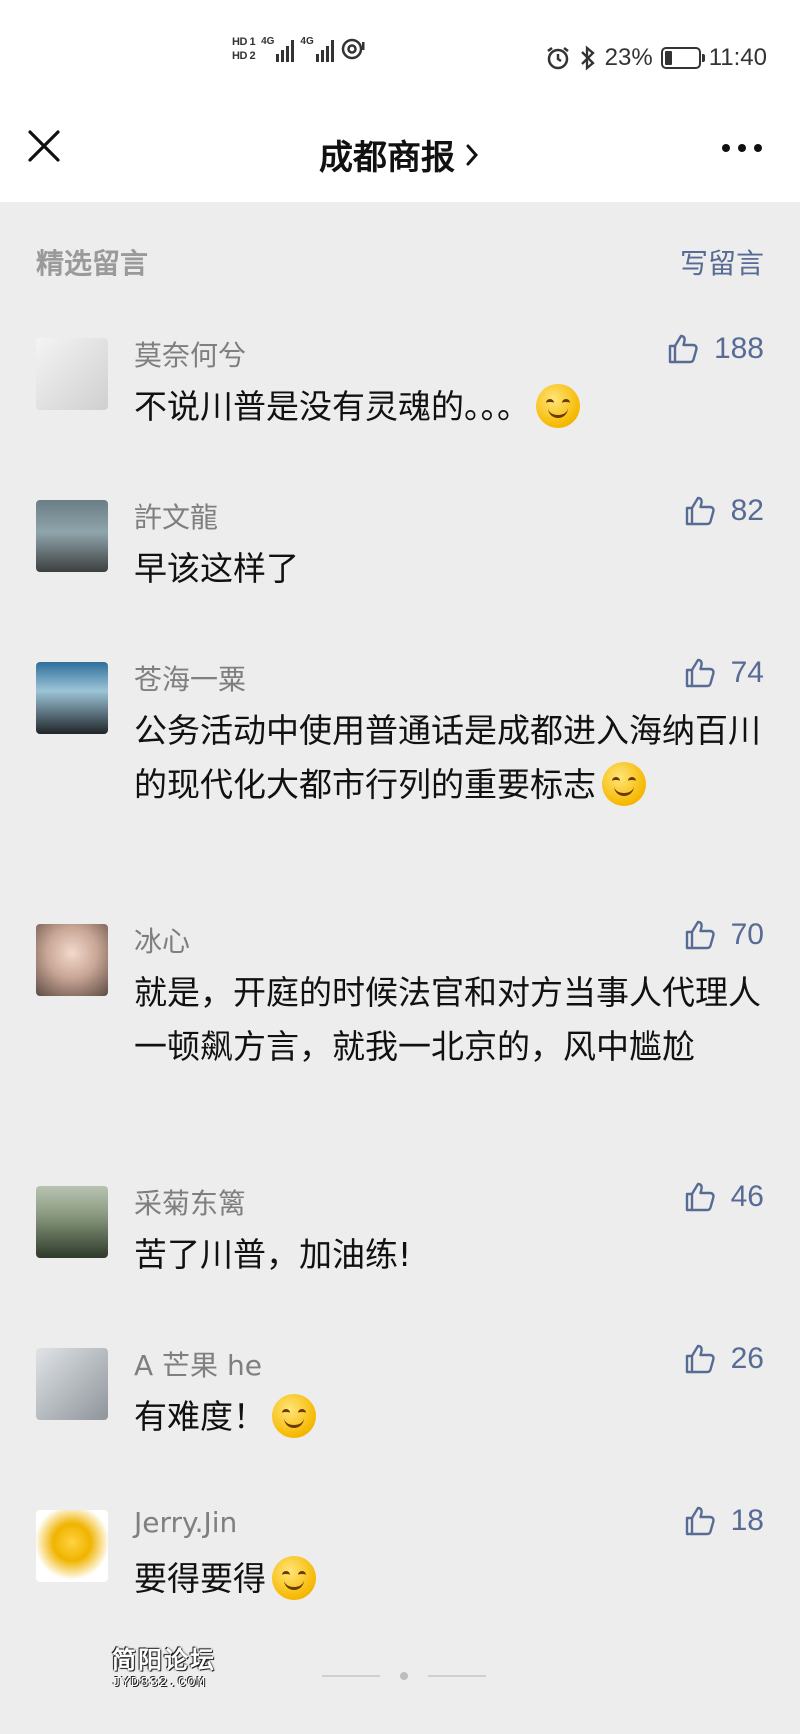  What do you see at coordinates (747, 510) in the screenshot?
I see `like-count: 82` at bounding box center [747, 510].